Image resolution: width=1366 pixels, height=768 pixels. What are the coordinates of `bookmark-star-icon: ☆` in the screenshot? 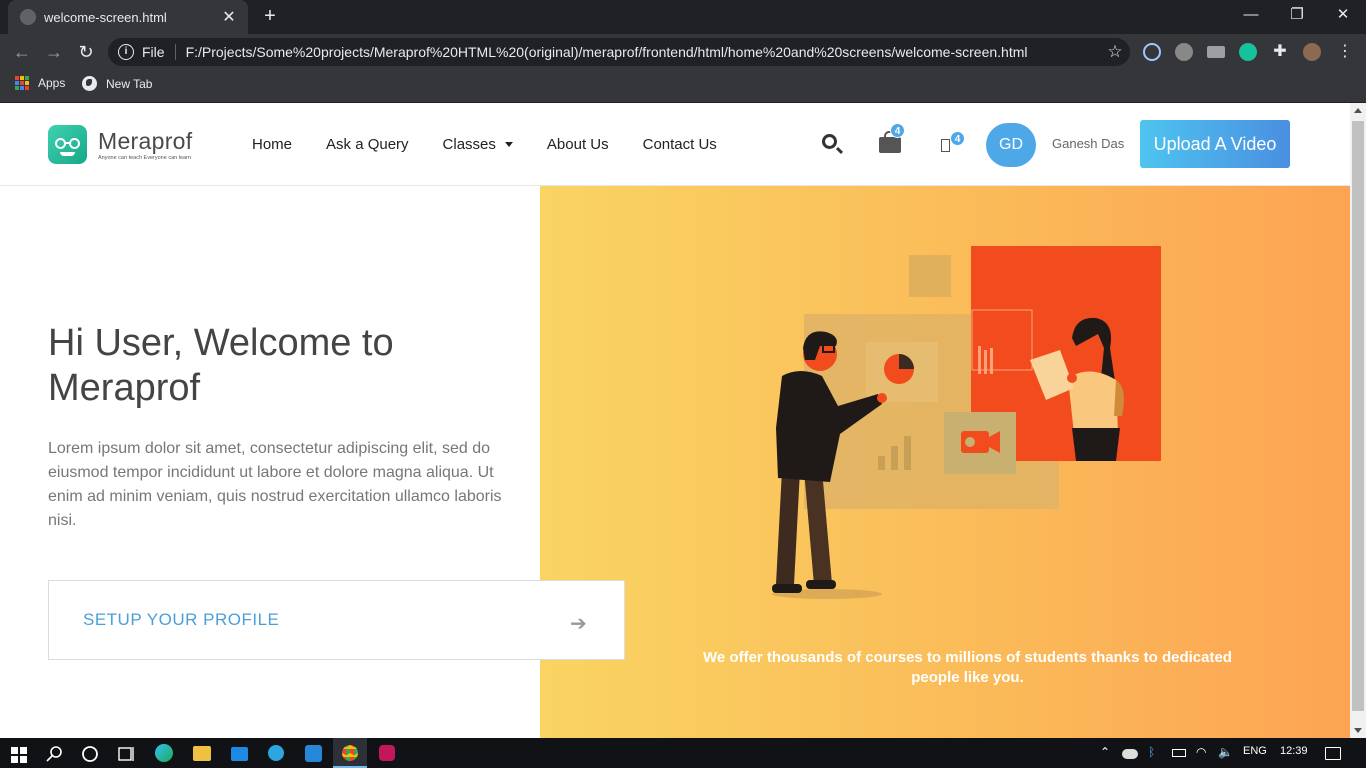 It's located at (1115, 52).